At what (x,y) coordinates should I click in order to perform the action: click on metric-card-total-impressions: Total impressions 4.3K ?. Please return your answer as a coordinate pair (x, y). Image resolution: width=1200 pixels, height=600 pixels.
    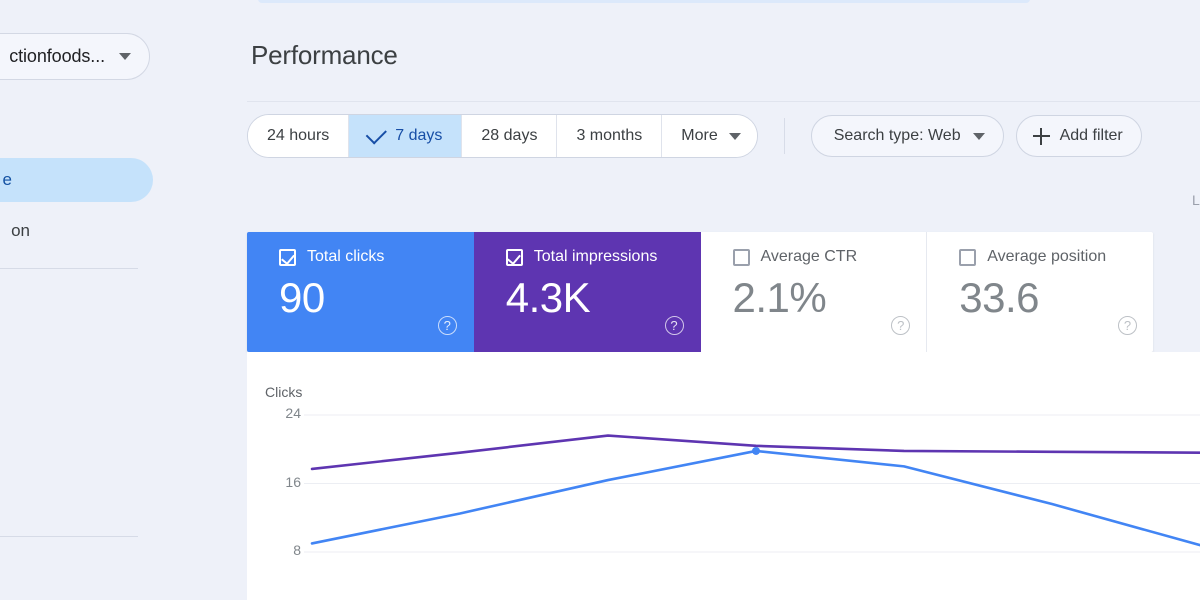
    Looking at the image, I should click on (587, 292).